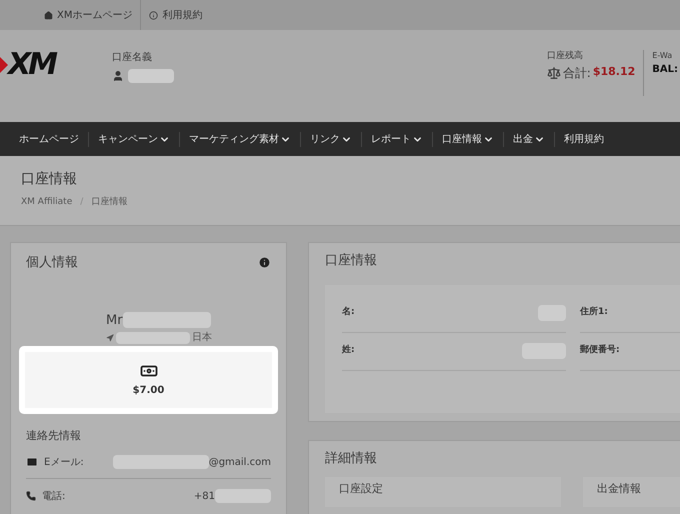  What do you see at coordinates (31, 496) in the screenshot?
I see `phone-icon` at bounding box center [31, 496].